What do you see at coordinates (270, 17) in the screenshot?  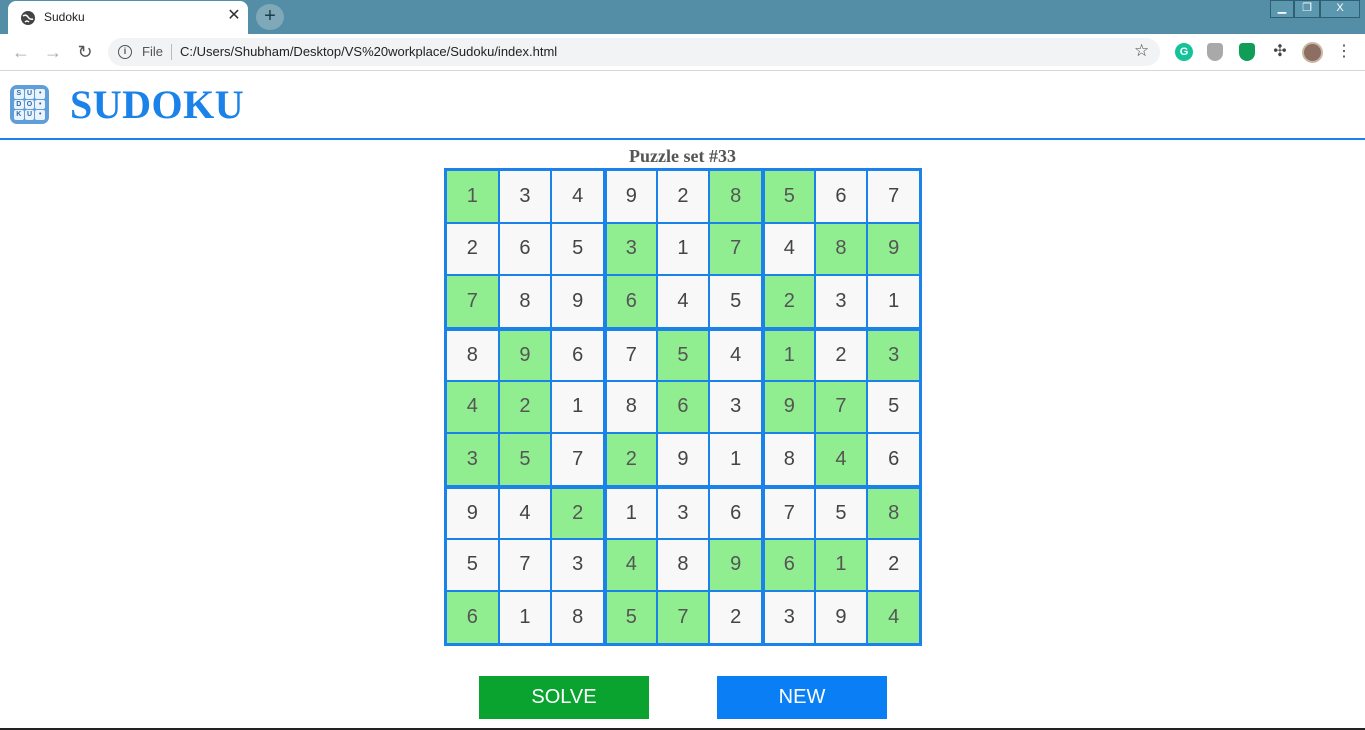 I see `new-tab-button: +` at bounding box center [270, 17].